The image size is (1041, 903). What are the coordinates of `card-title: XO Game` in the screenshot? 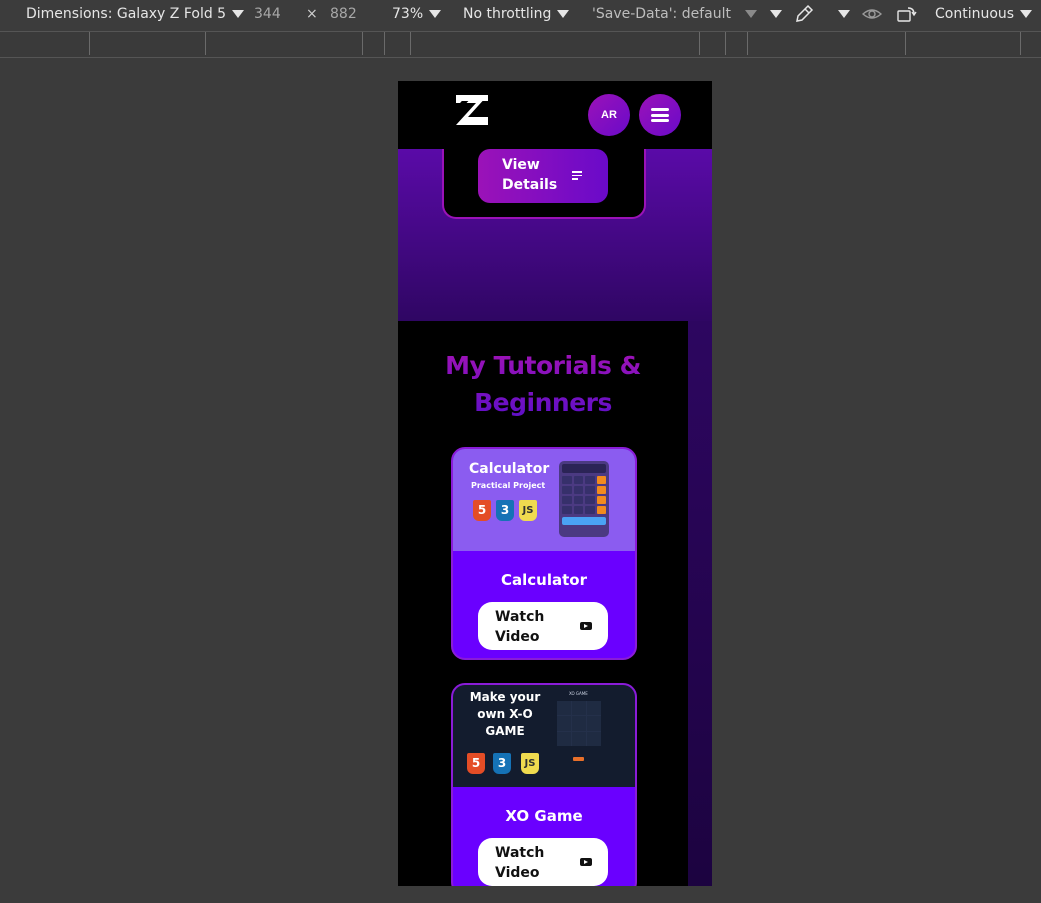 It's located at (544, 816).